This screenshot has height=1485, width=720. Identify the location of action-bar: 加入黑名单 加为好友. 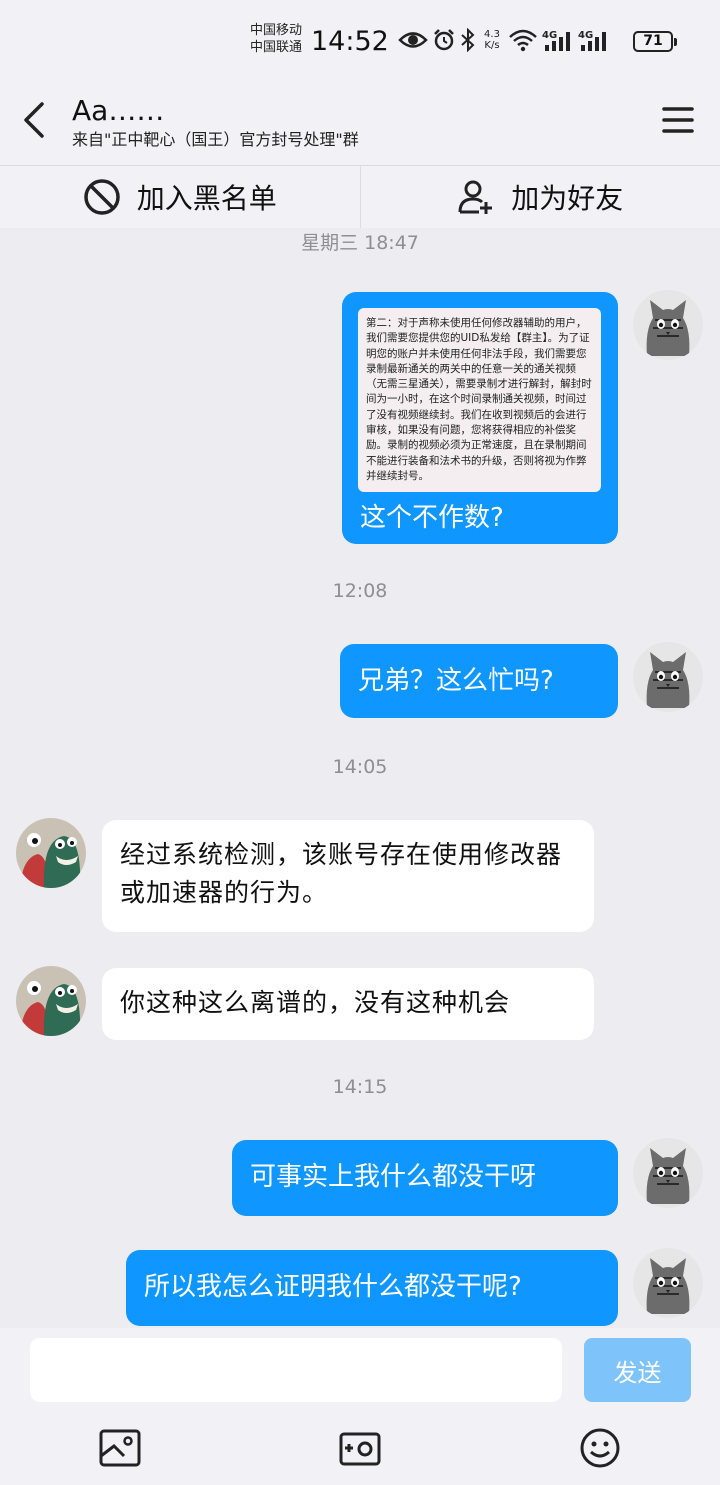
(360, 197).